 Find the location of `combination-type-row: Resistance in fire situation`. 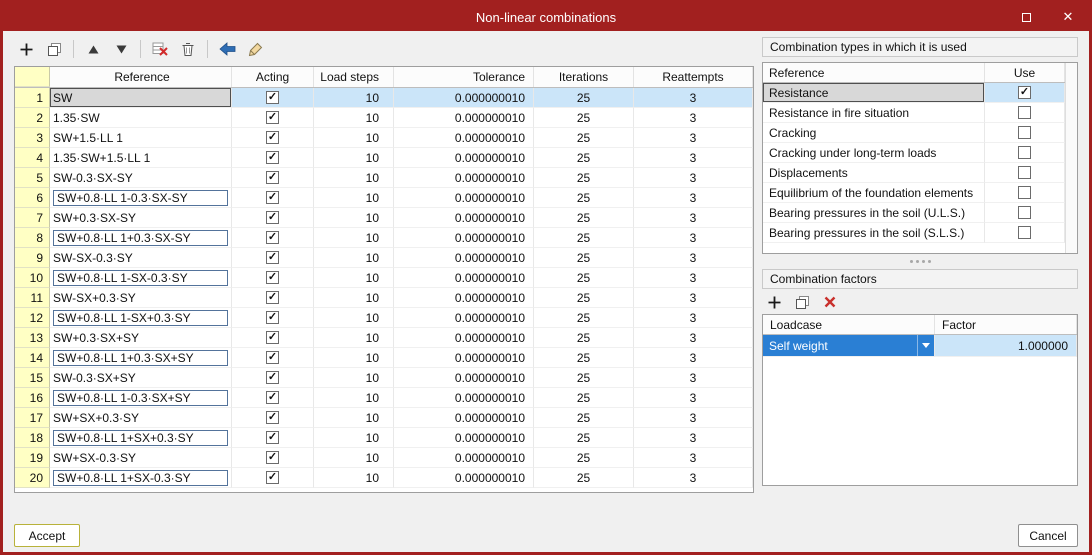

combination-type-row: Resistance in fire situation is located at coordinates (914, 113).